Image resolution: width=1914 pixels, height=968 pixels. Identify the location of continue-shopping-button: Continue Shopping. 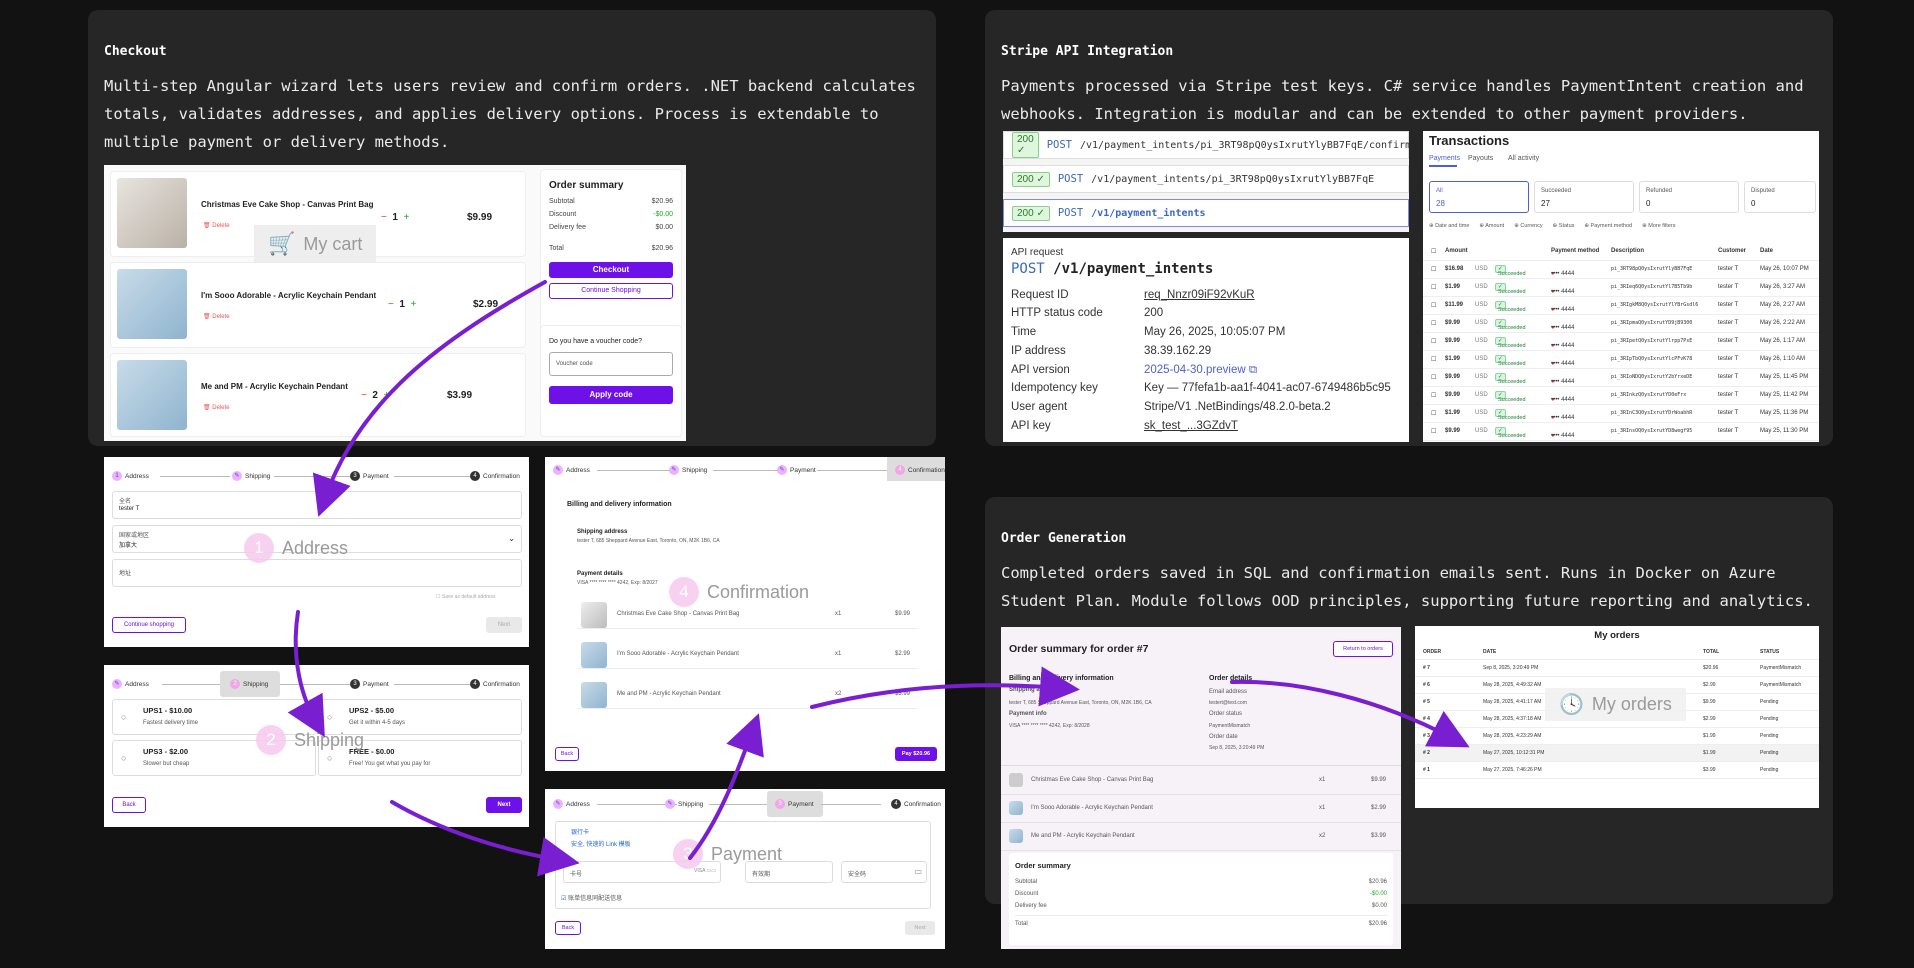
(611, 291).